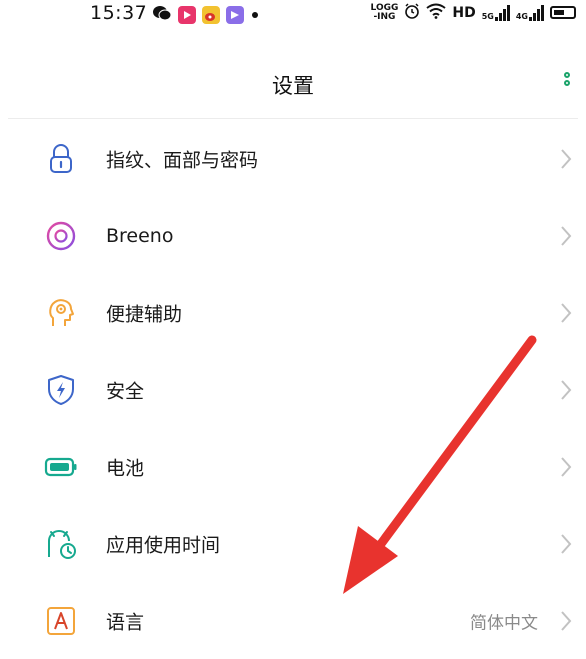  What do you see at coordinates (235, 15) in the screenshot?
I see `app-icon` at bounding box center [235, 15].